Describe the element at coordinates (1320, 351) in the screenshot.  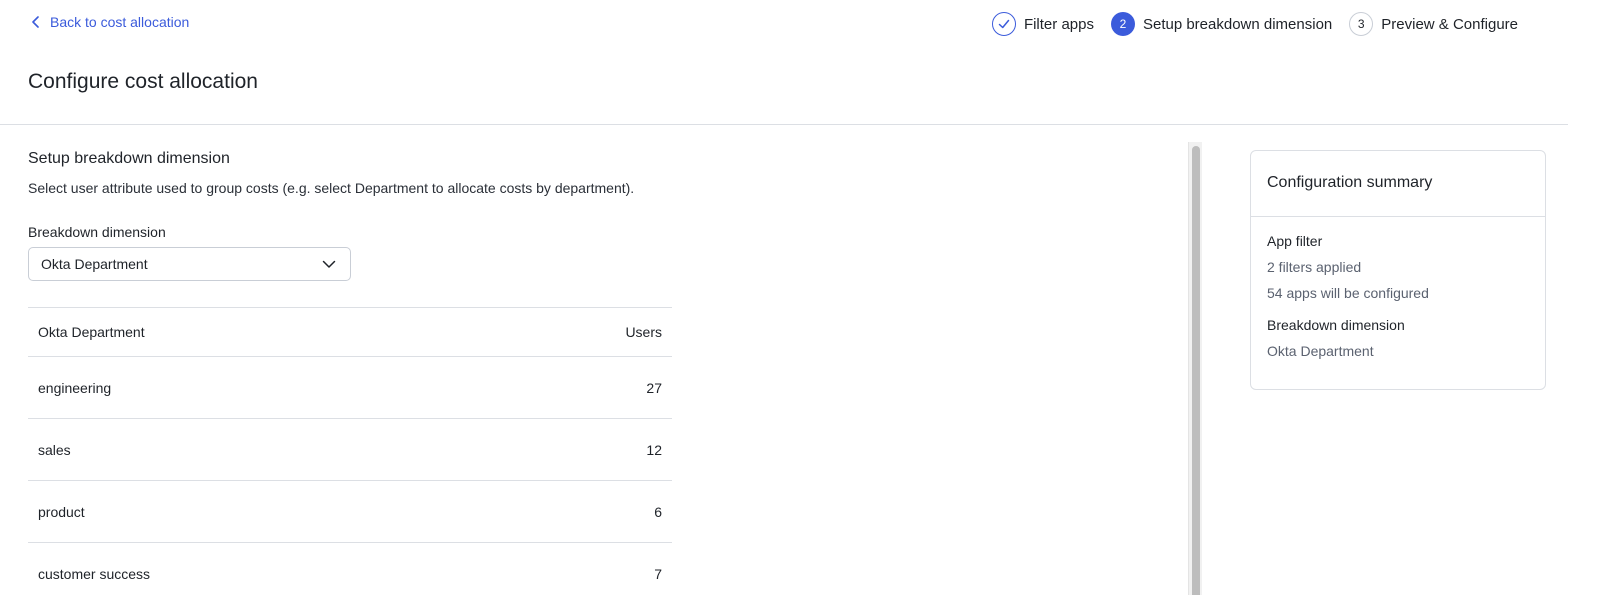
I see `breakdown-dimension-summary-value: Okta Department` at that location.